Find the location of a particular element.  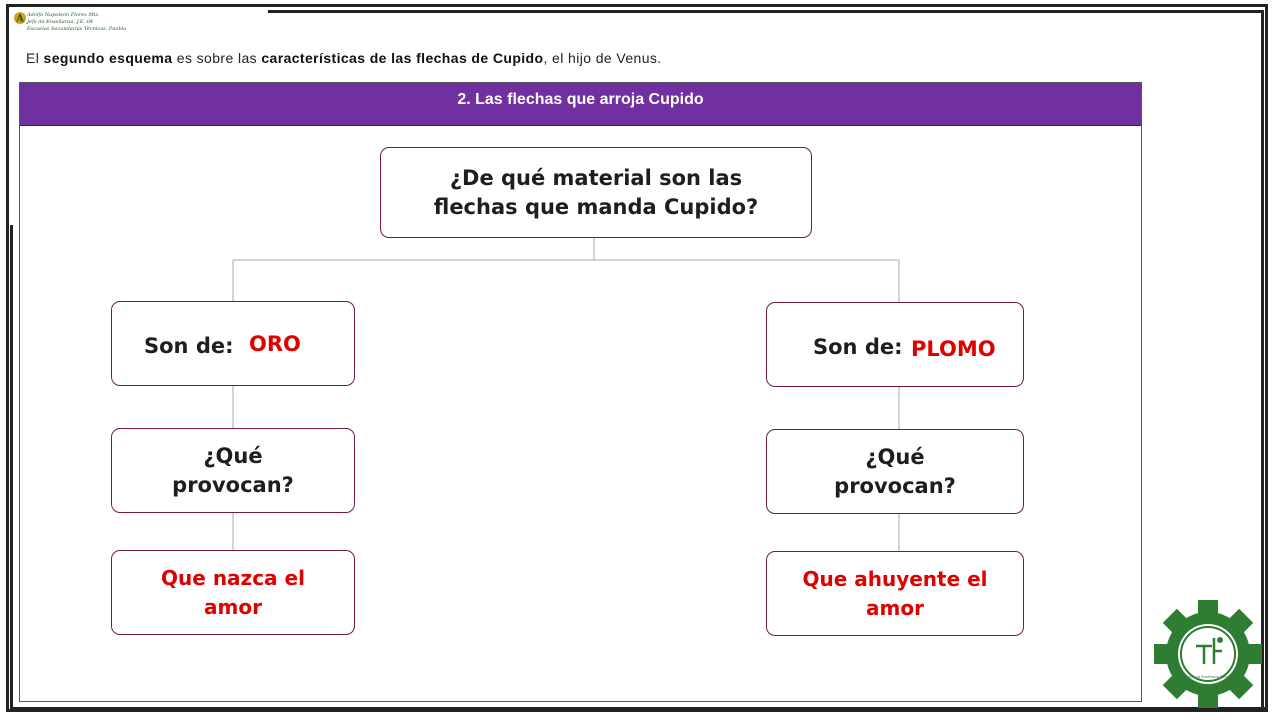

left-material-box: Son de: ORO is located at coordinates (233, 343).